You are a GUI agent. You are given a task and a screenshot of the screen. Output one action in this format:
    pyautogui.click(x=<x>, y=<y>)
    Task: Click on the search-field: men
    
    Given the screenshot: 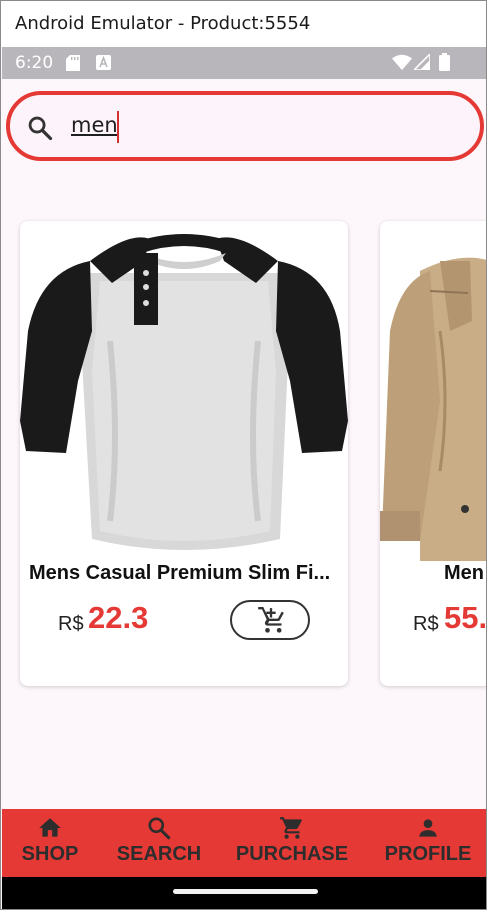 What is the action you would take?
    pyautogui.click(x=245, y=126)
    